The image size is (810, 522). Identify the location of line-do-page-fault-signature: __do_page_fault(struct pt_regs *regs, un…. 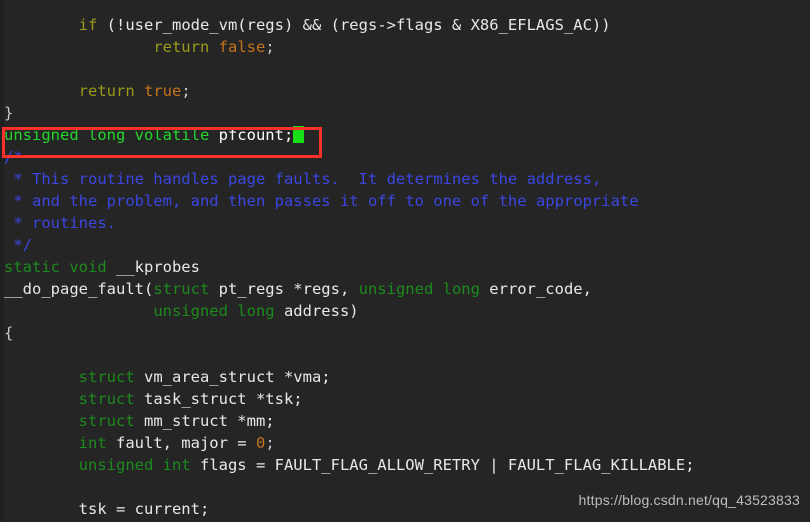
(405, 289).